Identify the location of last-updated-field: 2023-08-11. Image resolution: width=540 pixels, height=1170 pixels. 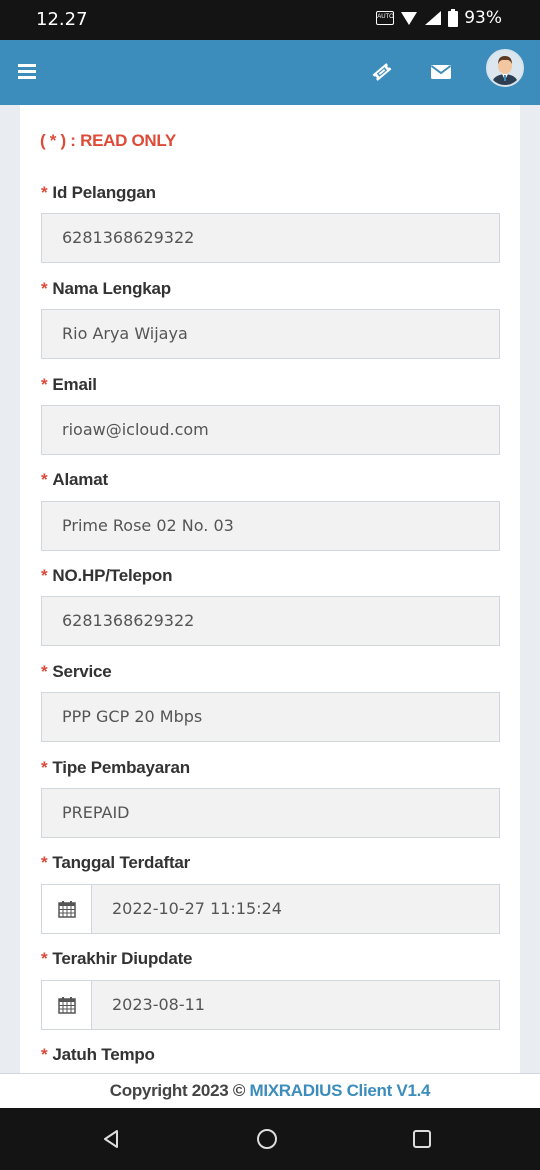
(158, 1004).